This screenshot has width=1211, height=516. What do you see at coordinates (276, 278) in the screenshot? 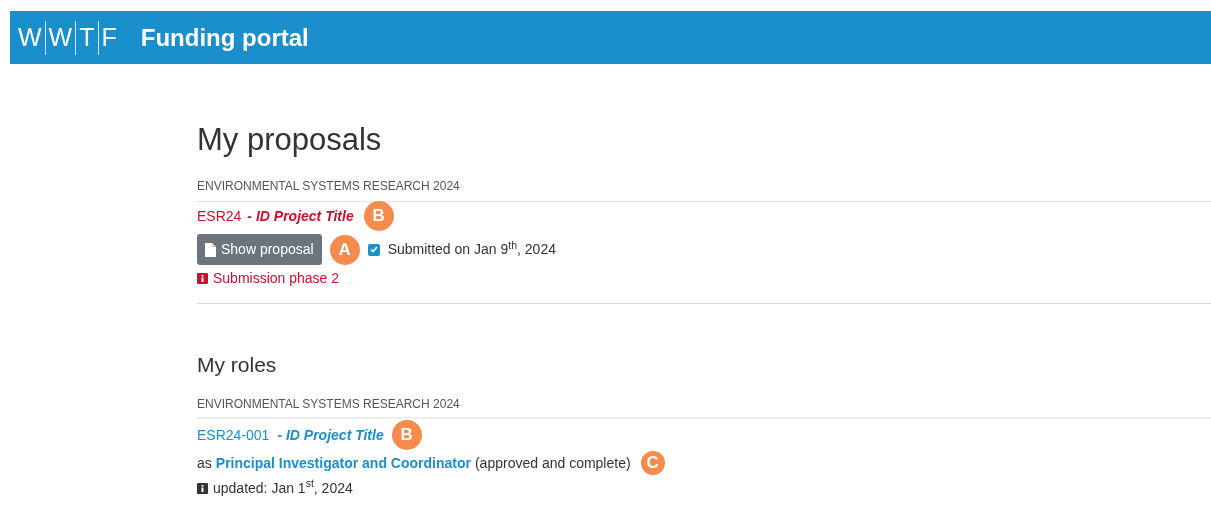
I see `phase-label: Submission phase 2` at bounding box center [276, 278].